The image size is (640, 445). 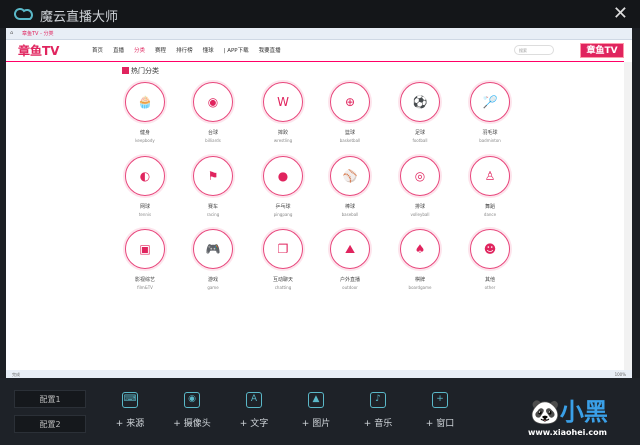 I want to click on category-name: 棋牌, so click(x=419, y=280).